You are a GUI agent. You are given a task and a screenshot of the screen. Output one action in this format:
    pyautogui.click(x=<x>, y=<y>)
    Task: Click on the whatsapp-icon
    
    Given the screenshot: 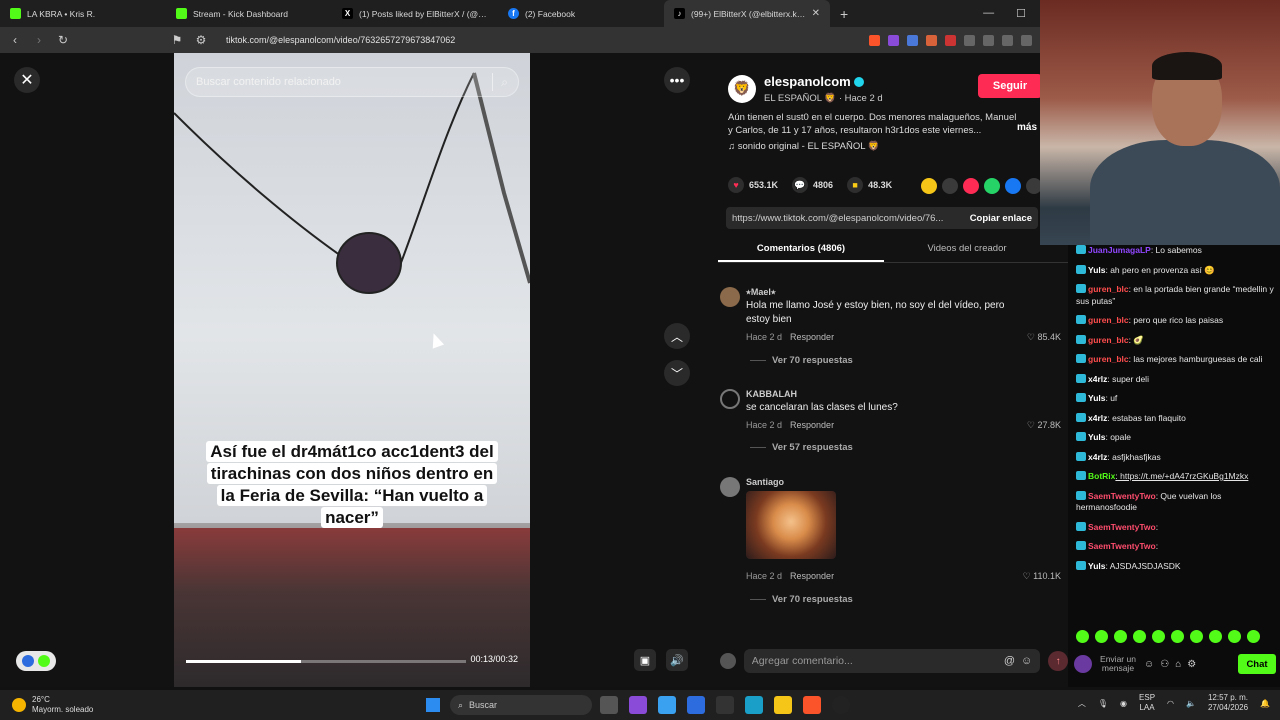 What is the action you would take?
    pyautogui.click(x=992, y=186)
    